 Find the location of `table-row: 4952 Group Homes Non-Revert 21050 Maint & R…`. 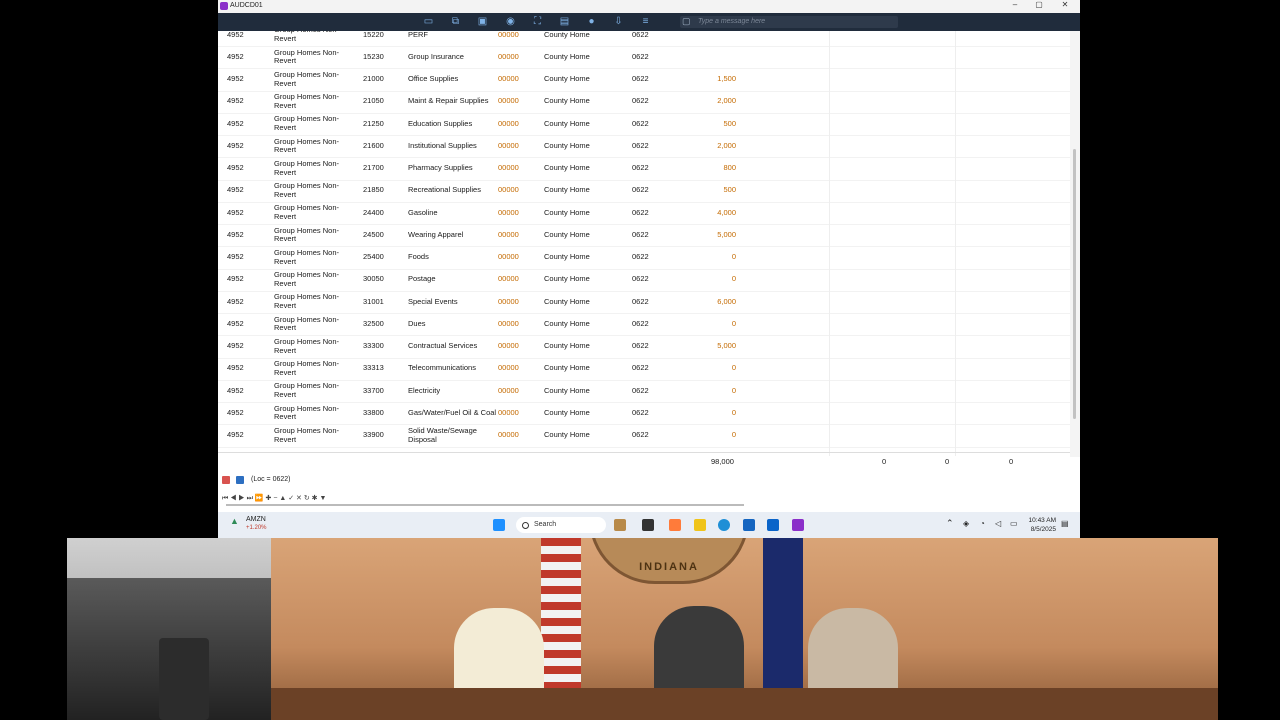

table-row: 4952 Group Homes Non-Revert 21050 Maint & R… is located at coordinates (644, 102).